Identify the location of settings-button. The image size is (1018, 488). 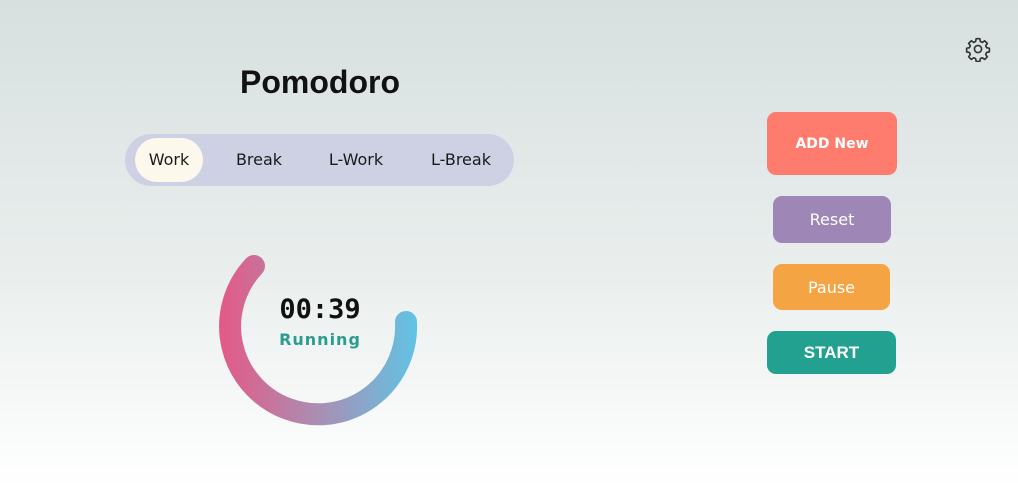
(978, 49).